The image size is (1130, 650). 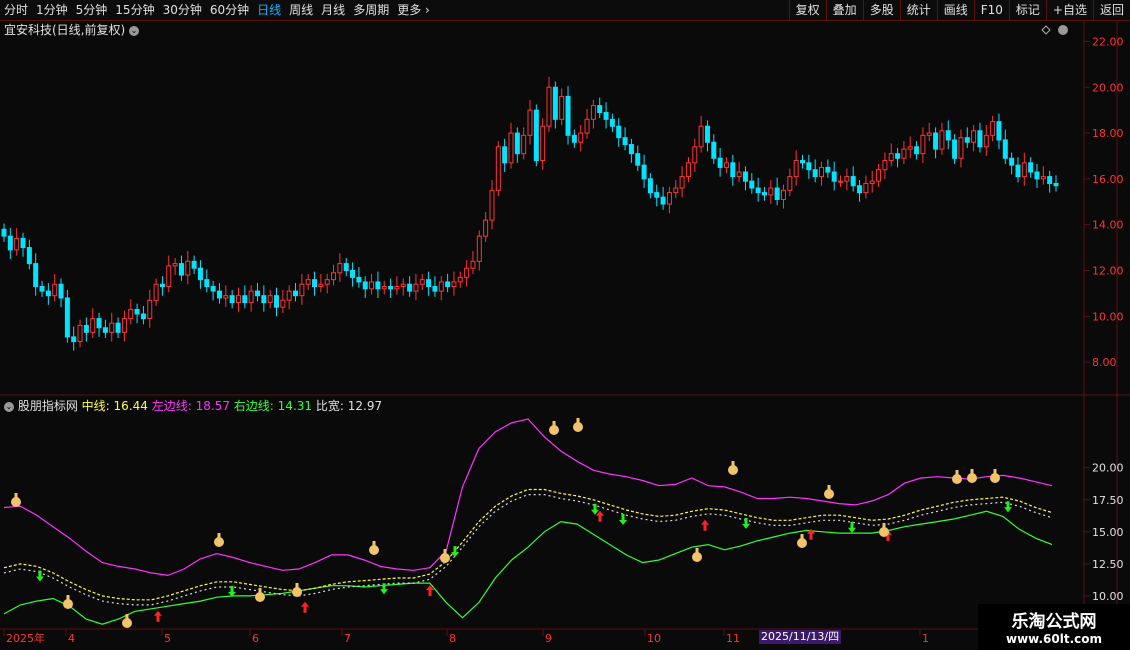 What do you see at coordinates (925, 638) in the screenshot?
I see `time-tick-label: 1` at bounding box center [925, 638].